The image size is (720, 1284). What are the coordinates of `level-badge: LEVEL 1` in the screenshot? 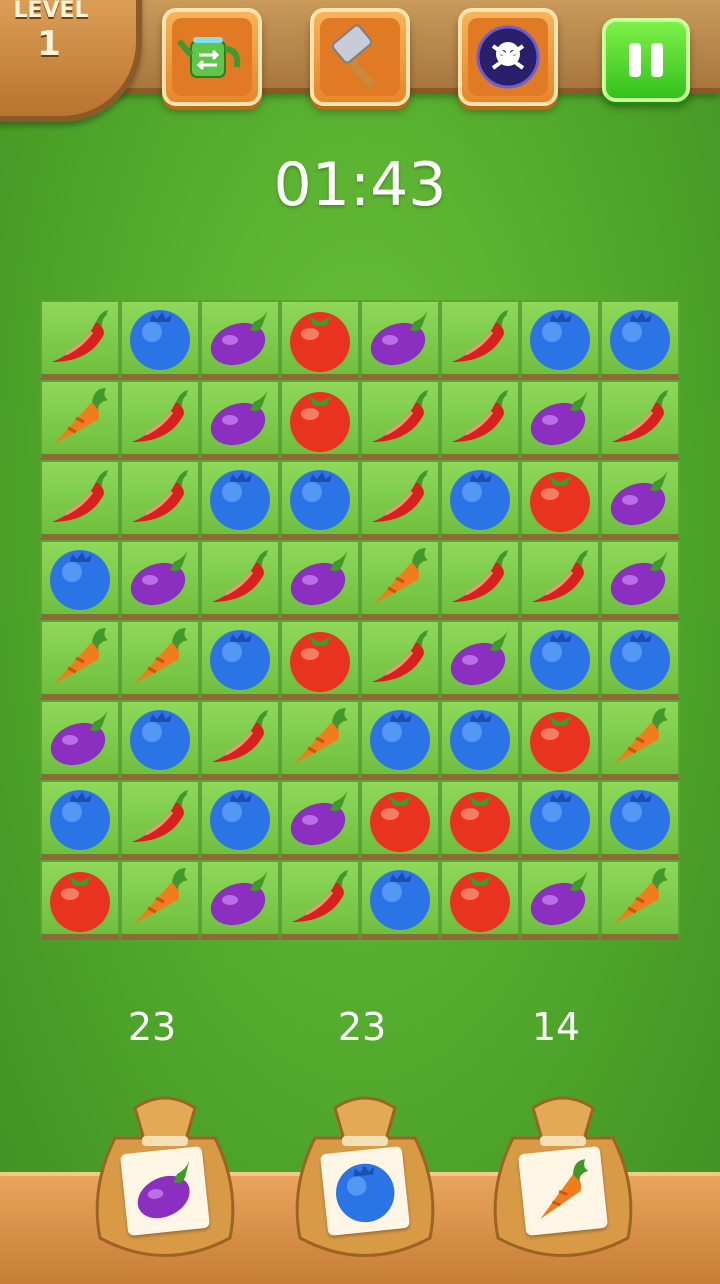 It's located at (71, 61).